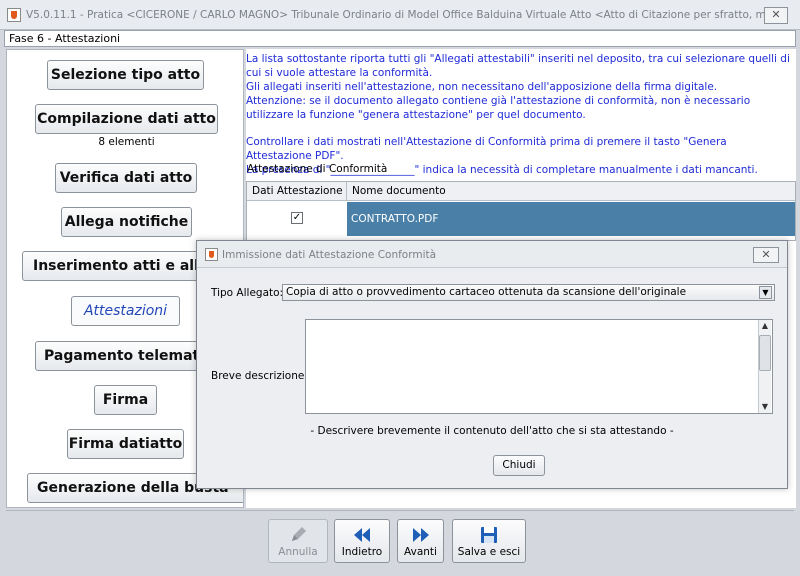  Describe the element at coordinates (126, 142) in the screenshot. I see `step-compilazione-count: 8 elementi` at that location.